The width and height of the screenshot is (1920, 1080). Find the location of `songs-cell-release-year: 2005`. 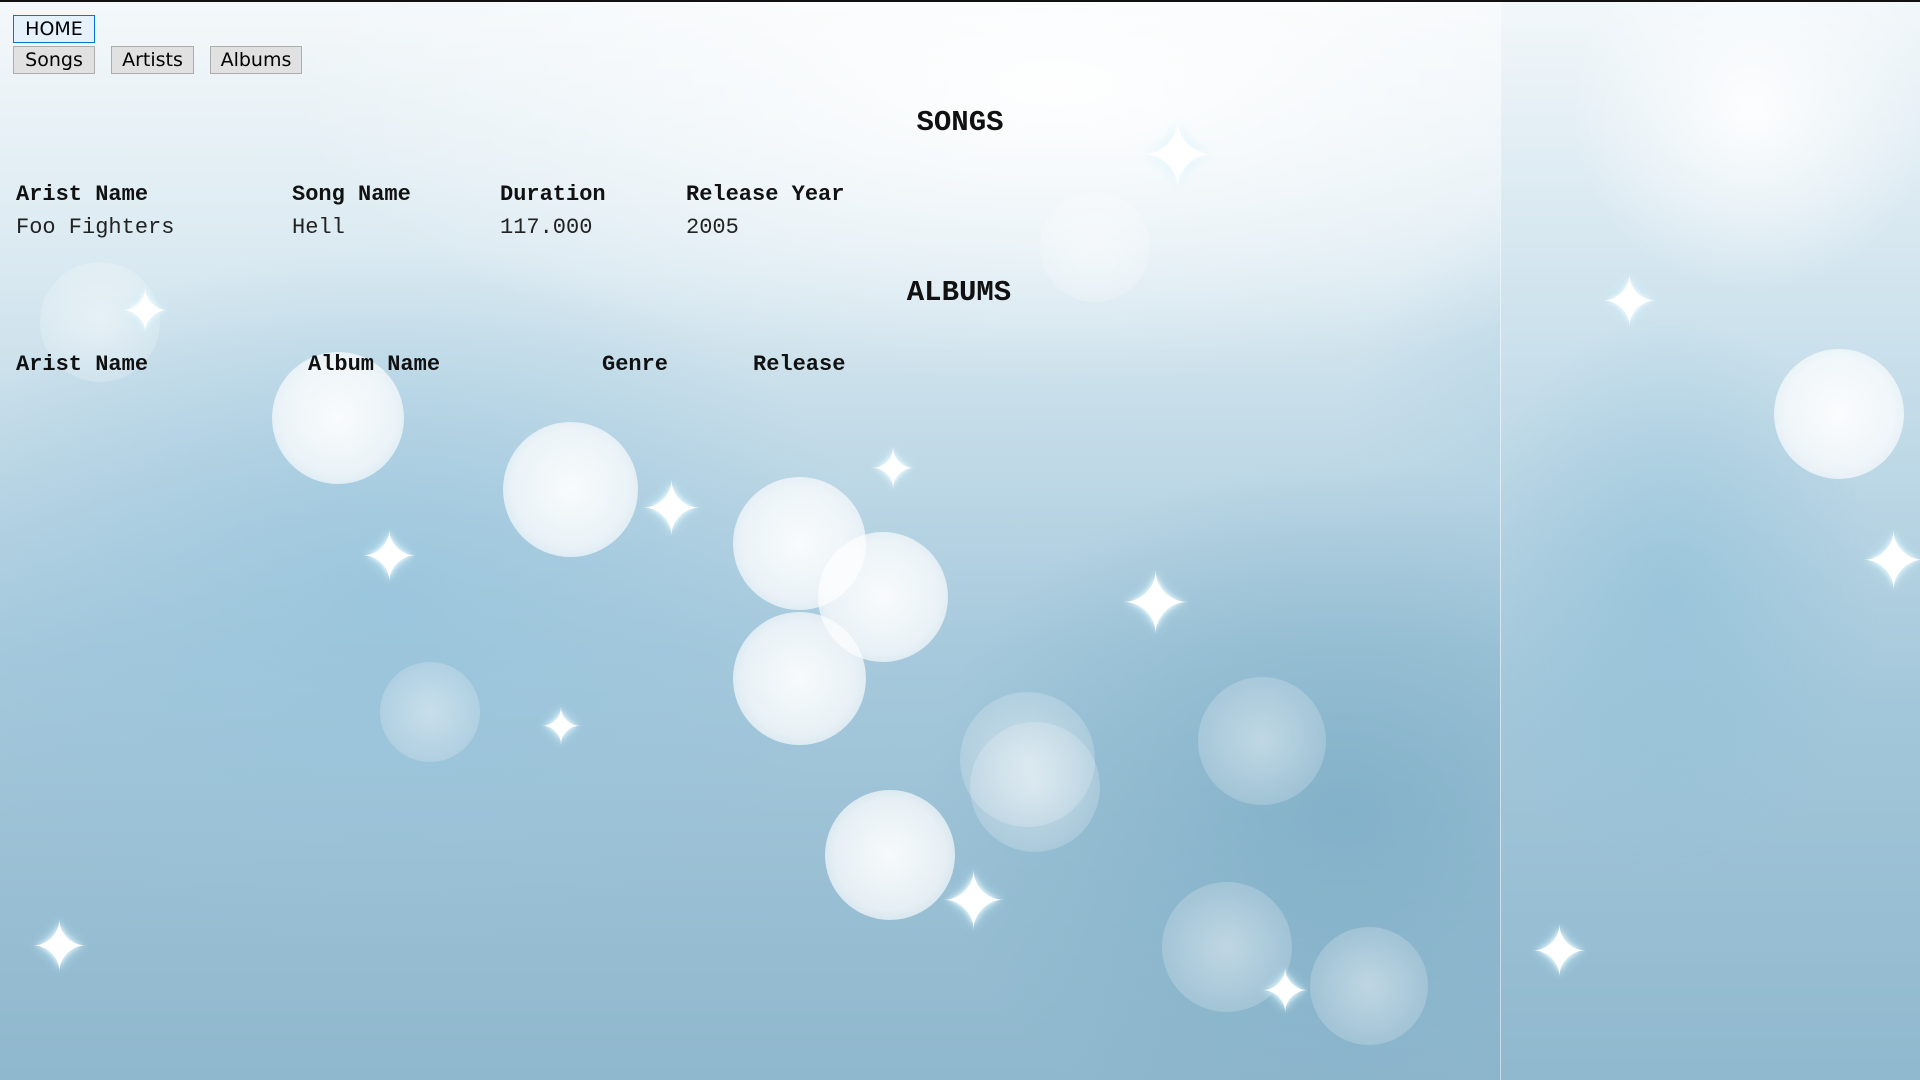

songs-cell-release-year: 2005 is located at coordinates (712, 227).